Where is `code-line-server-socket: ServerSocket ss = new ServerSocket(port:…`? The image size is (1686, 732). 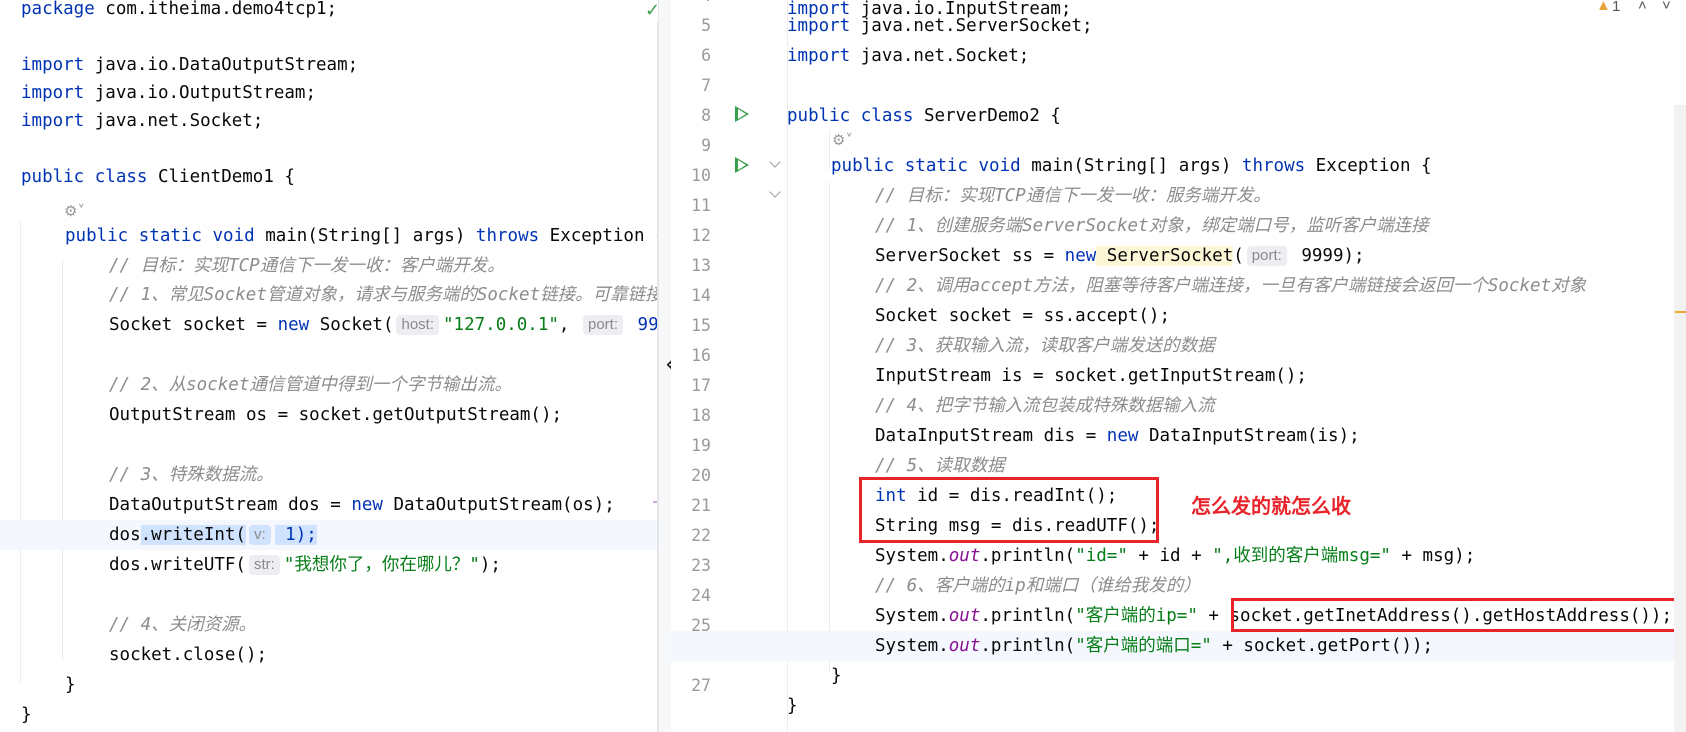 code-line-server-socket: ServerSocket ss = new ServerSocket(port:… is located at coordinates (1178, 256).